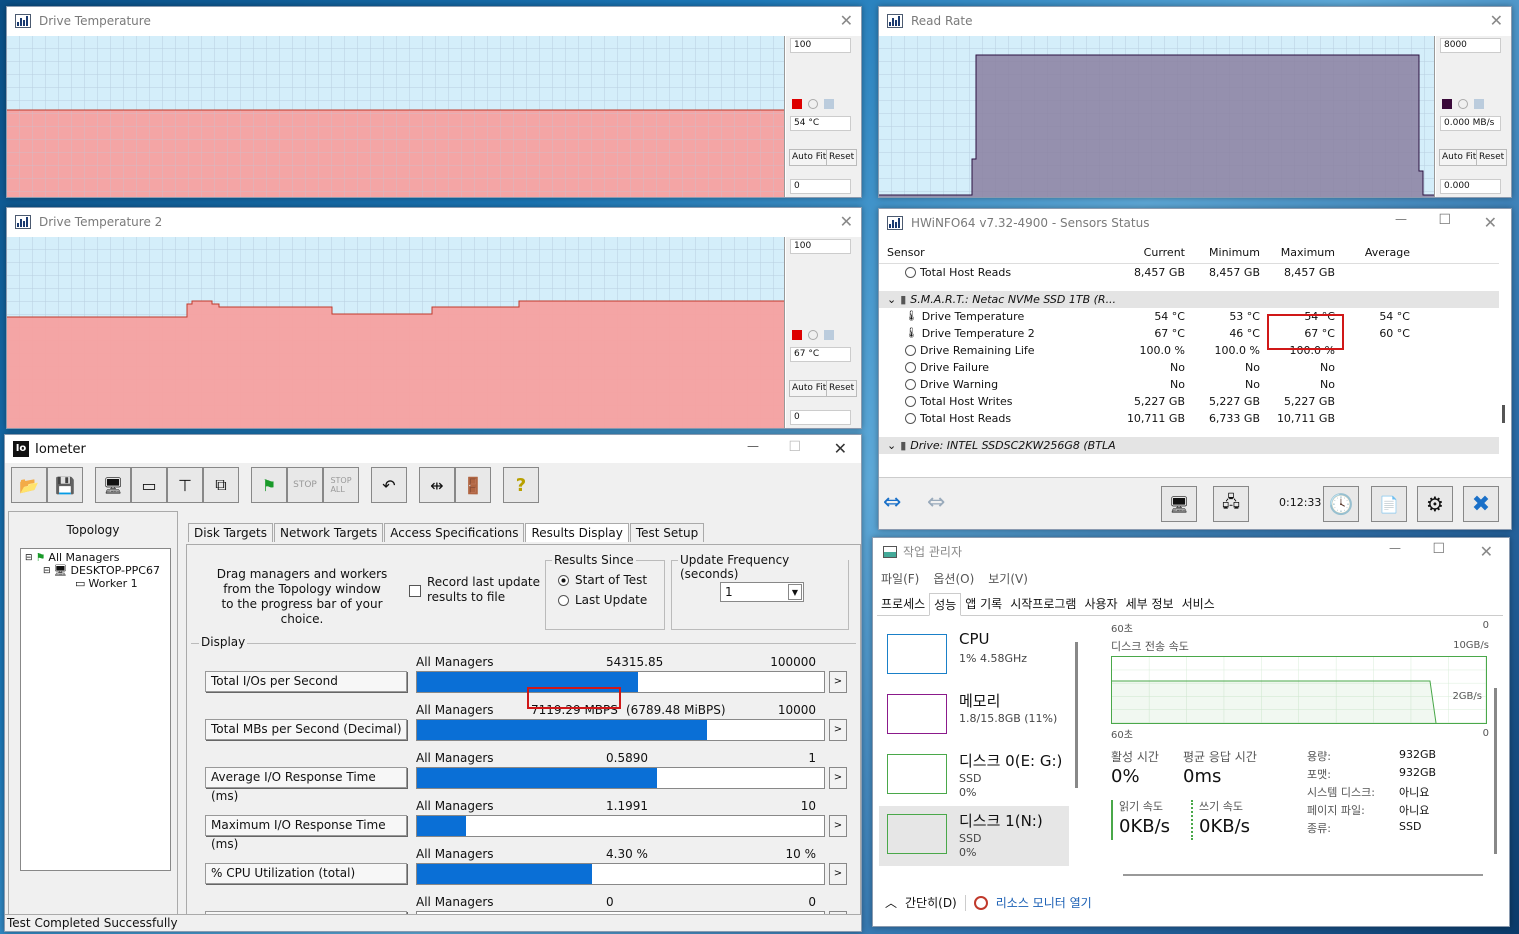  What do you see at coordinates (1179, 504) in the screenshot?
I see `monitor-icon: 🖥` at bounding box center [1179, 504].